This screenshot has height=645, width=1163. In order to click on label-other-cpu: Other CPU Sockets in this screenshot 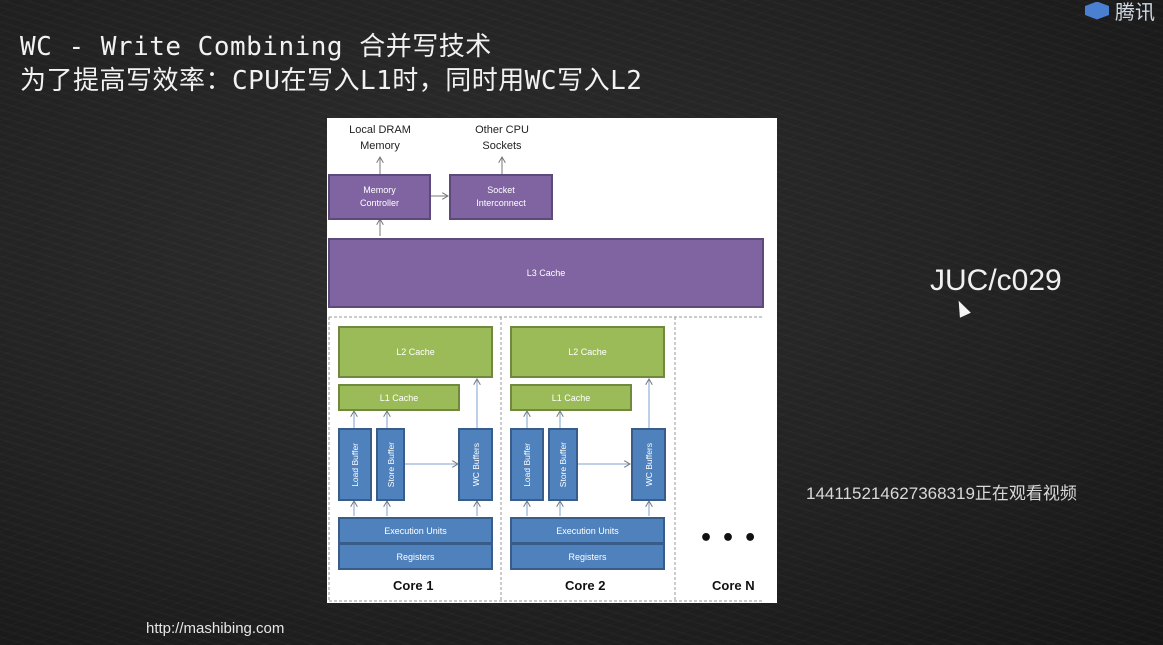, I will do `click(502, 138)`.